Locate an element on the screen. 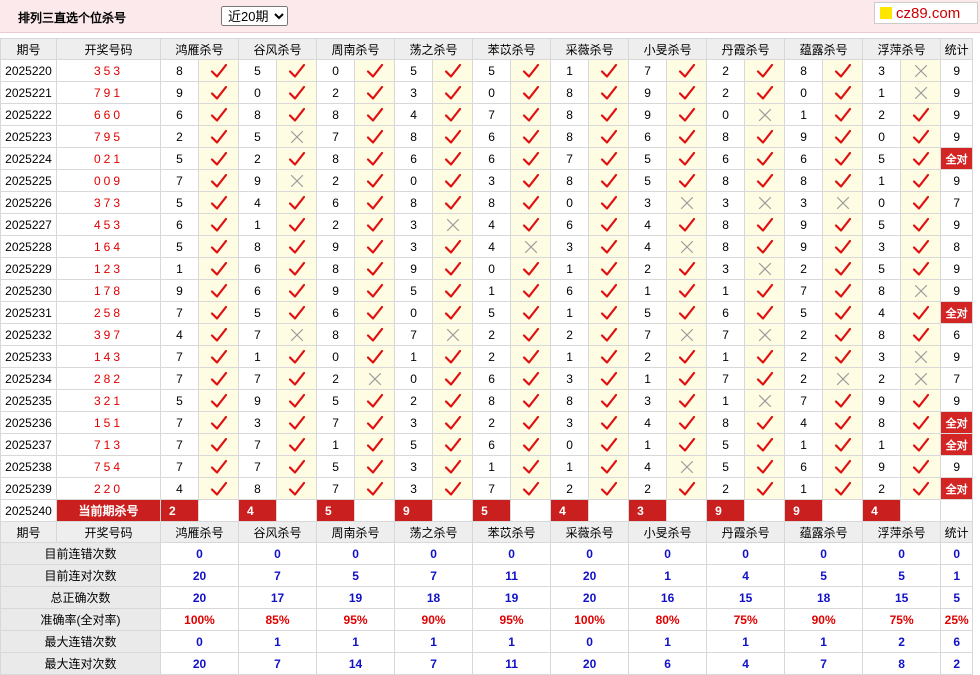 This screenshot has height=675, width=980. correct-count: 7 is located at coordinates (957, 378).